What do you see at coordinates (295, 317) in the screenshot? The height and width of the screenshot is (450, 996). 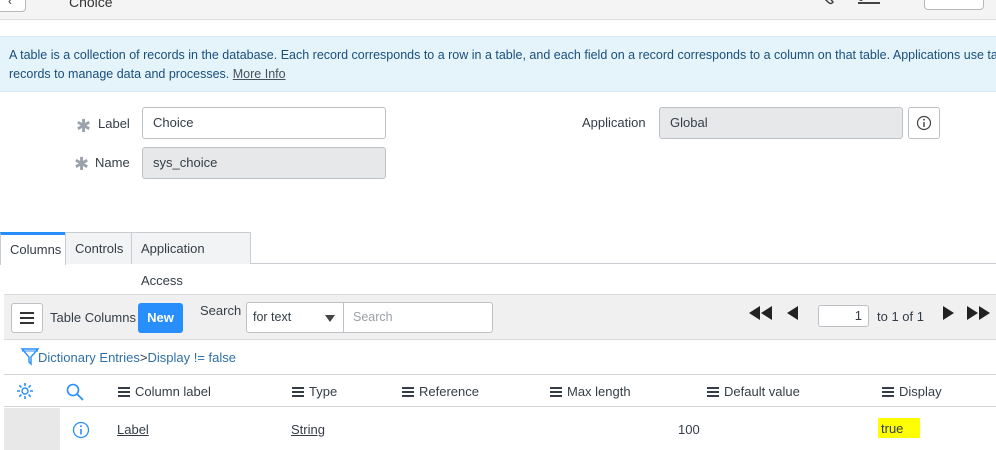 I see `search-field-select: for text` at bounding box center [295, 317].